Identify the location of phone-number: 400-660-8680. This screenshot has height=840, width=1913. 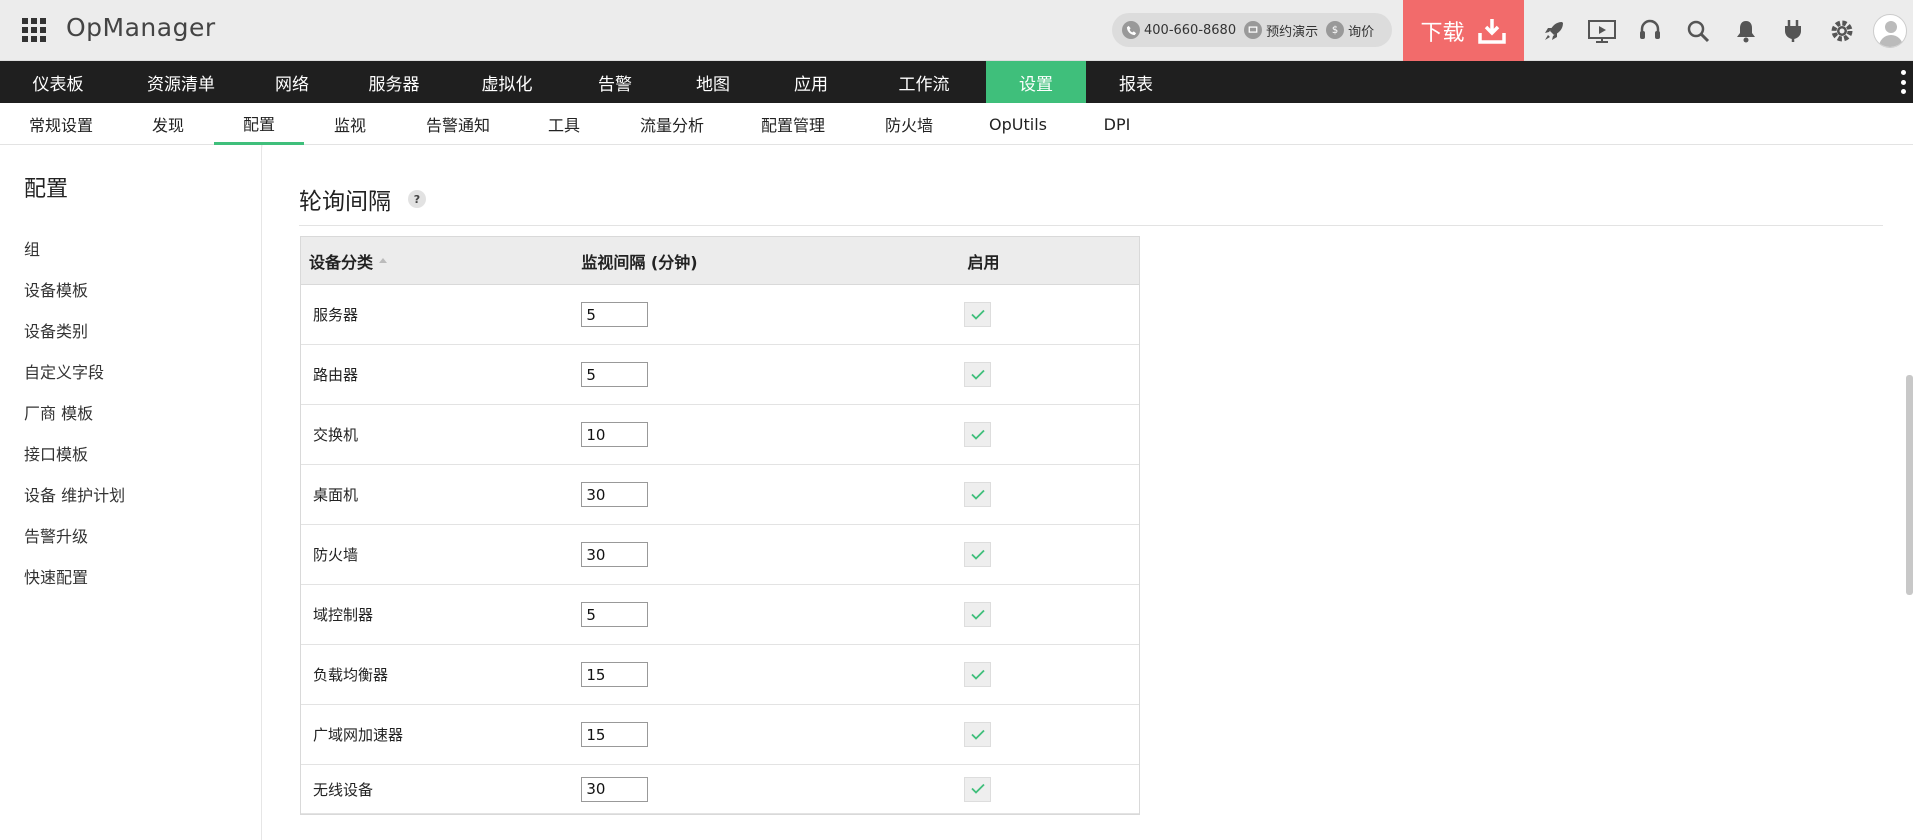
(1190, 30).